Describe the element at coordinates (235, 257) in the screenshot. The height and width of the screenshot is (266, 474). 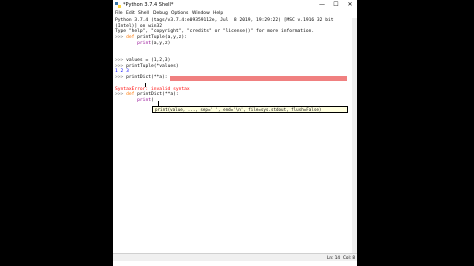
I see `status-bar: Ln: 14 Col: 8` at that location.